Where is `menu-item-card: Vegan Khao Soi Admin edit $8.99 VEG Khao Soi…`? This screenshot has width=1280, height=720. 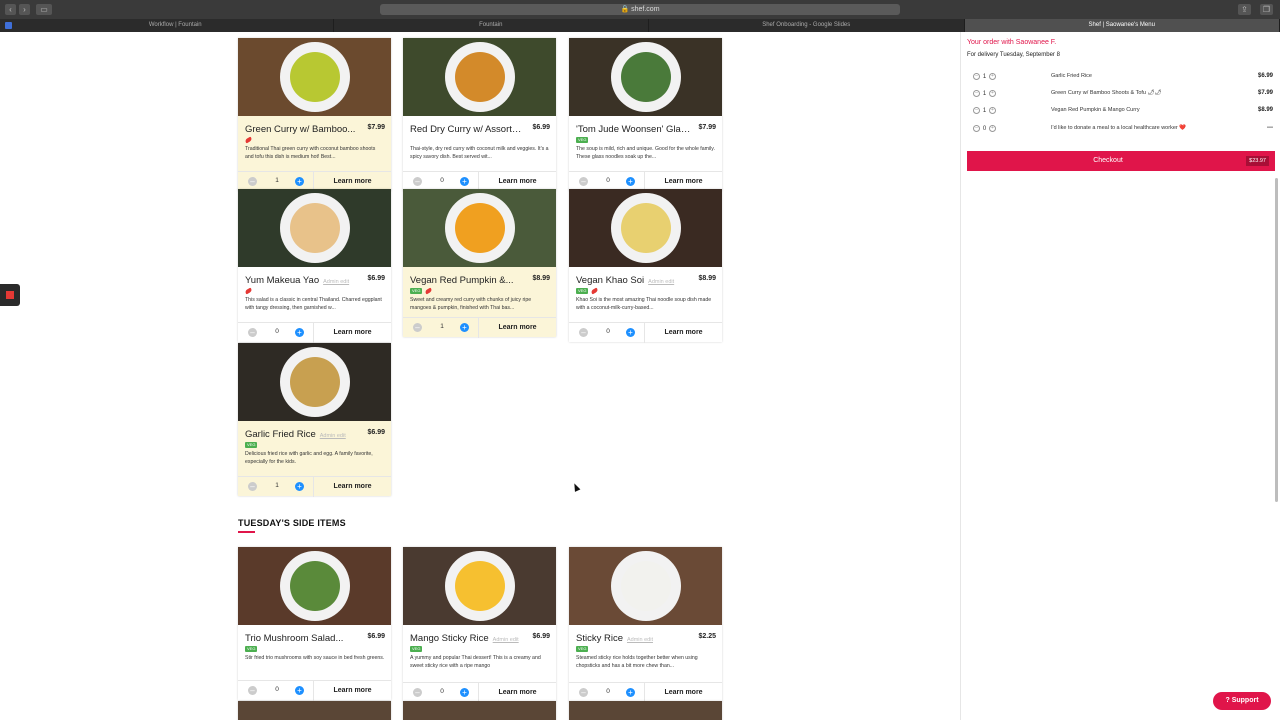 menu-item-card: Vegan Khao Soi Admin edit $8.99 VEG Khao Soi… is located at coordinates (645, 266).